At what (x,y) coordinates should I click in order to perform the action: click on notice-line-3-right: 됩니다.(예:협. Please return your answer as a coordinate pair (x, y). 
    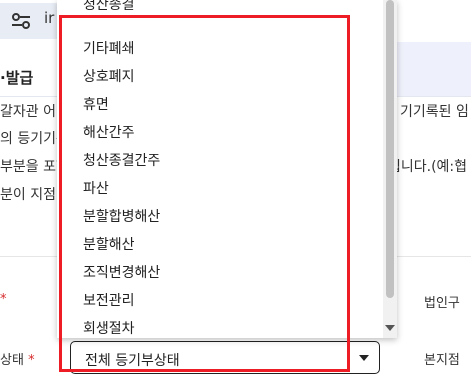
    Looking at the image, I should click on (428, 167).